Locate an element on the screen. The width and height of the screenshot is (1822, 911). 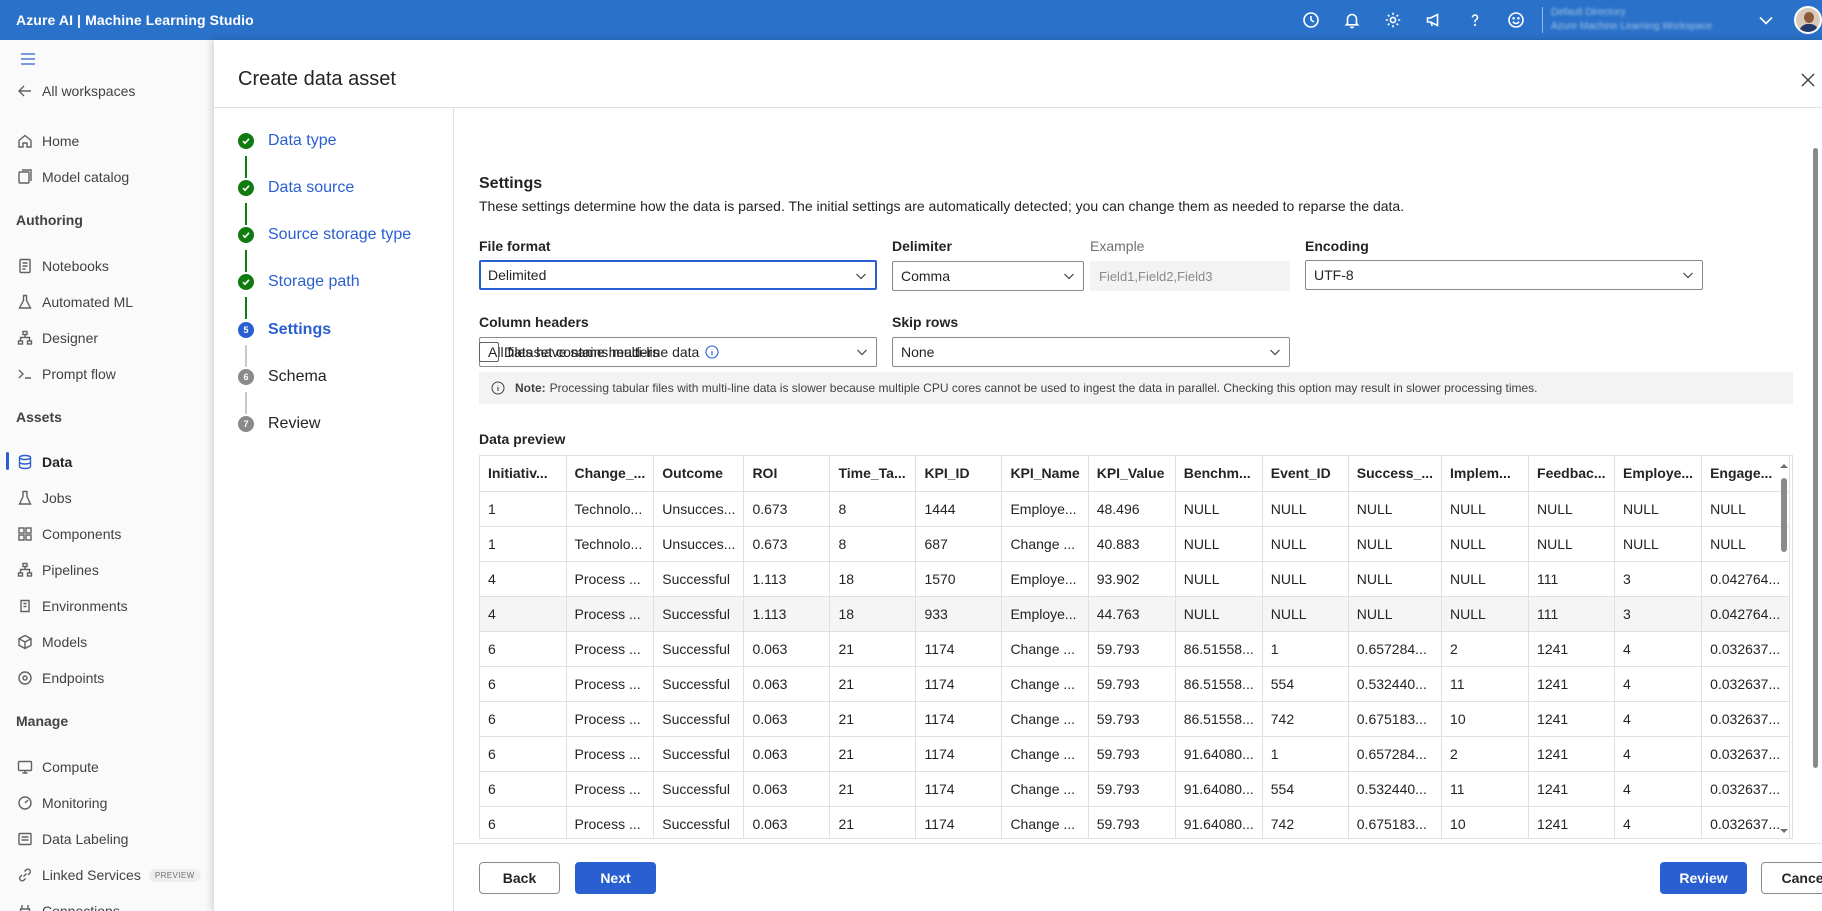
nav-jobs: Jobs is located at coordinates (44, 498).